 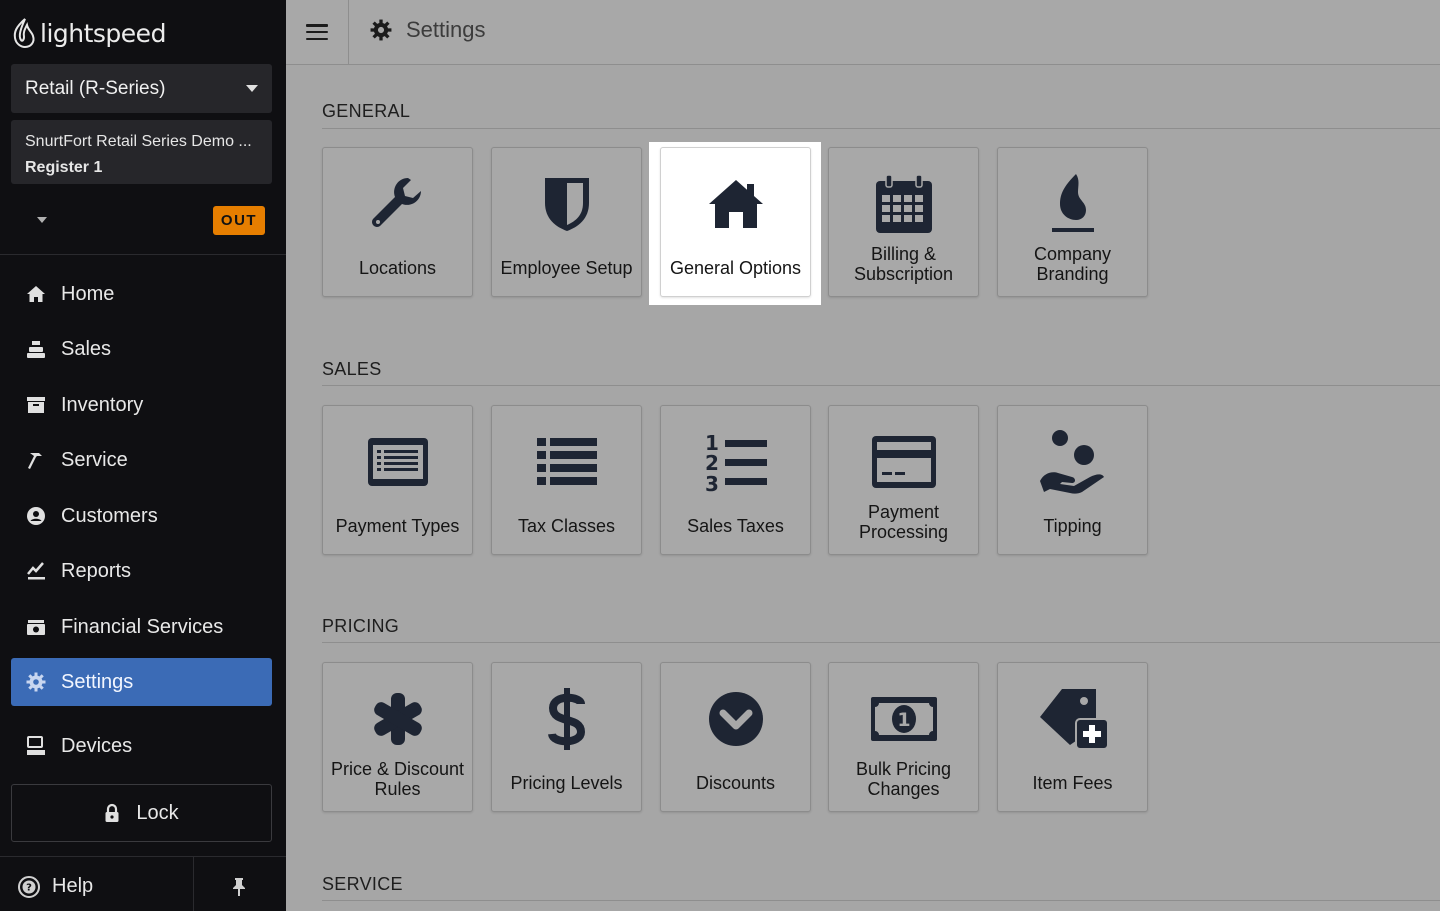 I want to click on tile-price-discount-rules: Price & Discount Rules, so click(x=397, y=737).